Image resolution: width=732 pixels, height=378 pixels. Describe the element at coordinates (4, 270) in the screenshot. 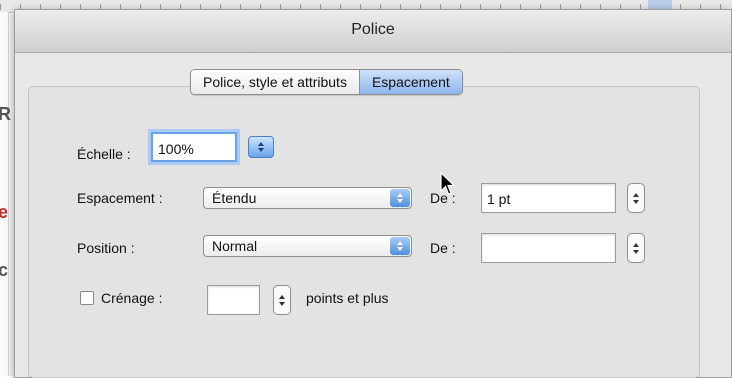

I see `edge-glyph: c` at that location.